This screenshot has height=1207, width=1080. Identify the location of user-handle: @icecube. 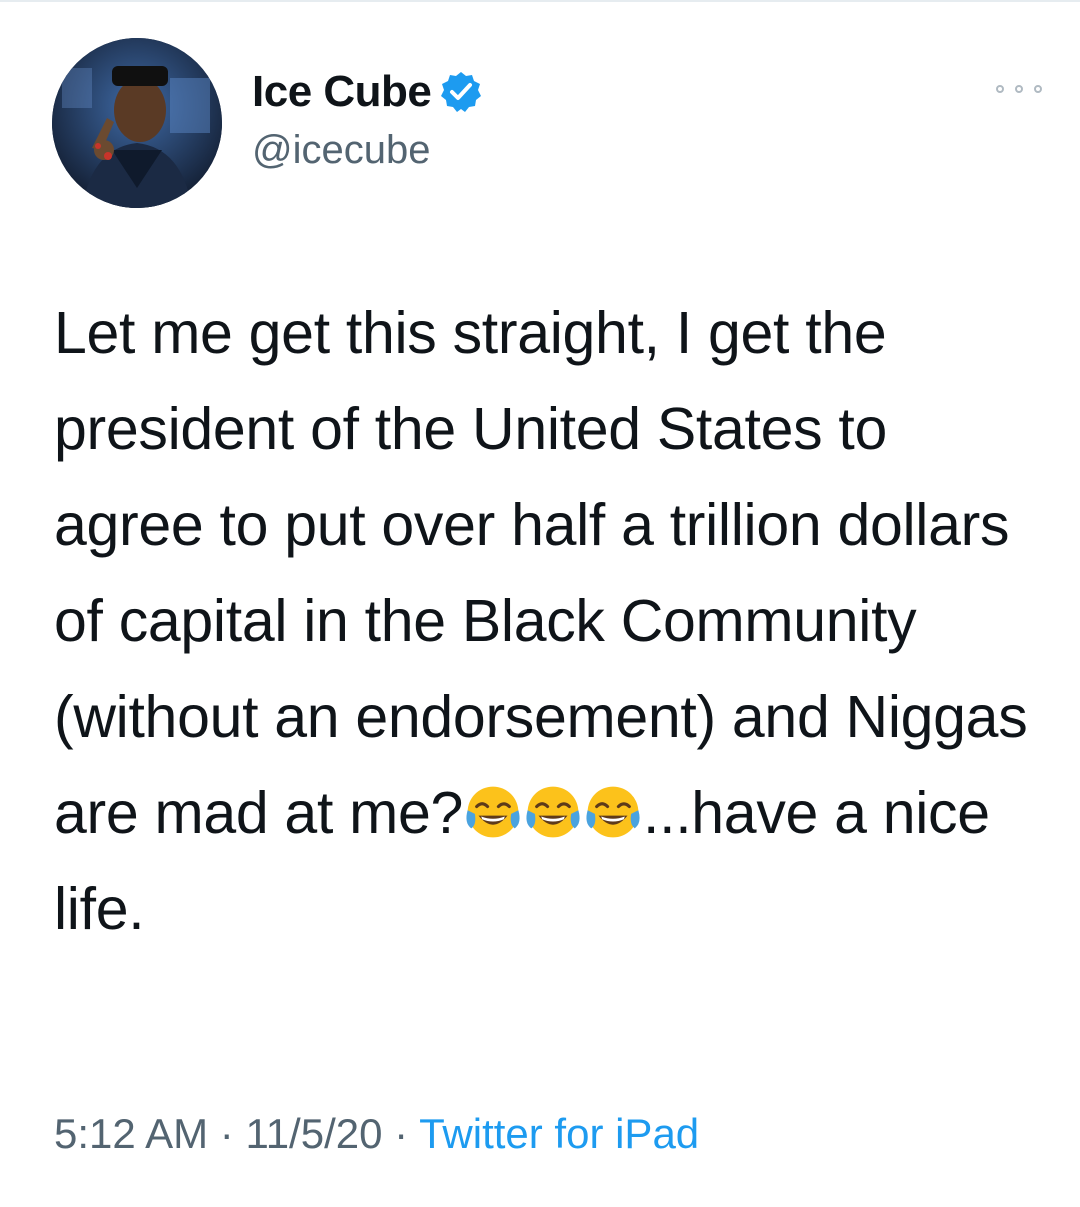
(367, 150).